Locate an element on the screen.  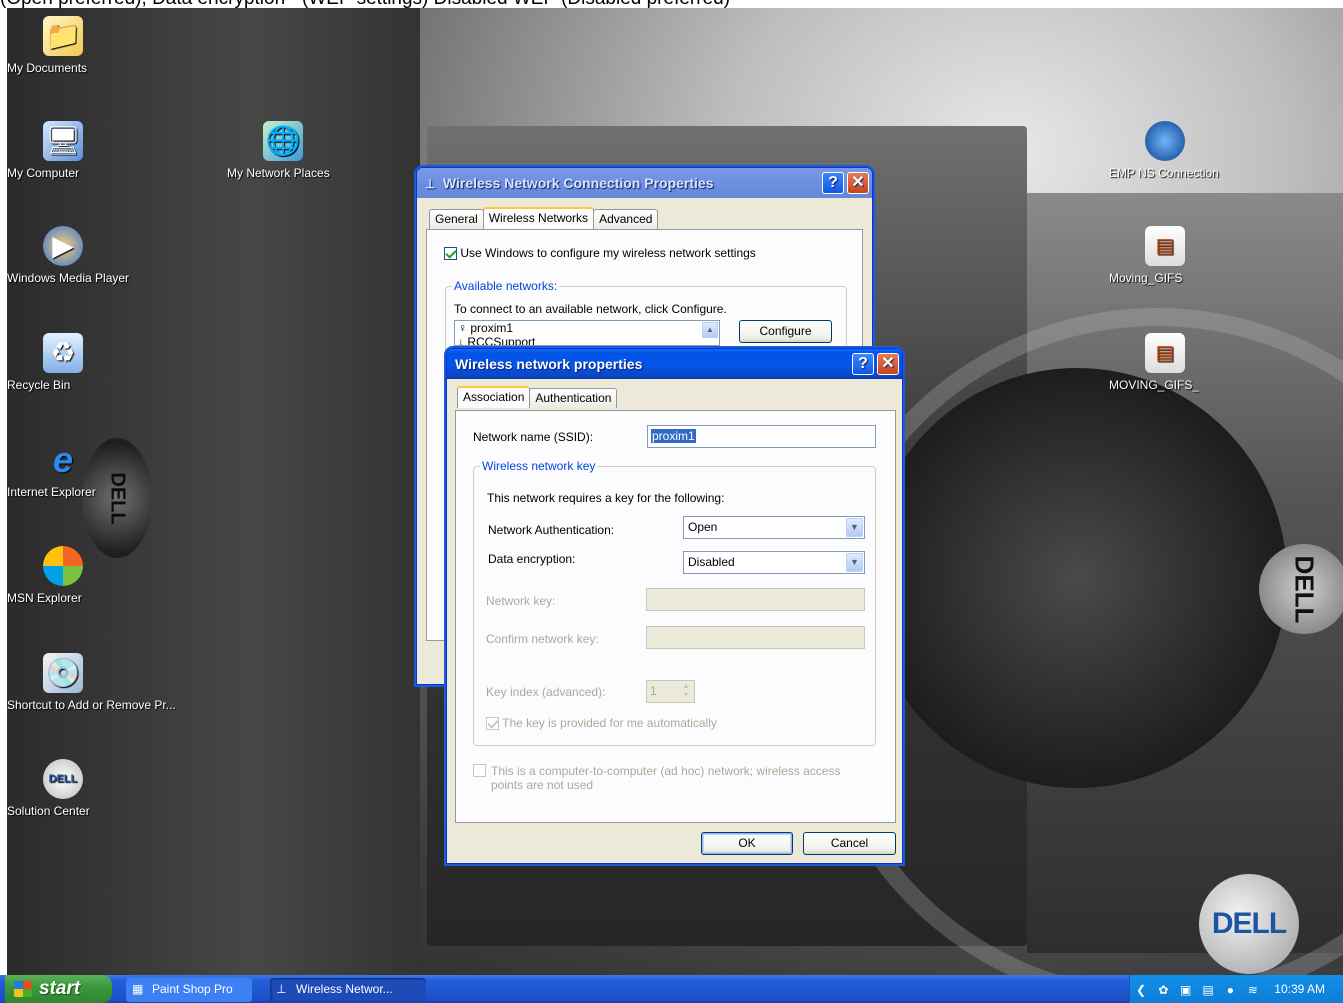
outer-title: Wireless Network Connection Properties is located at coordinates (578, 183).